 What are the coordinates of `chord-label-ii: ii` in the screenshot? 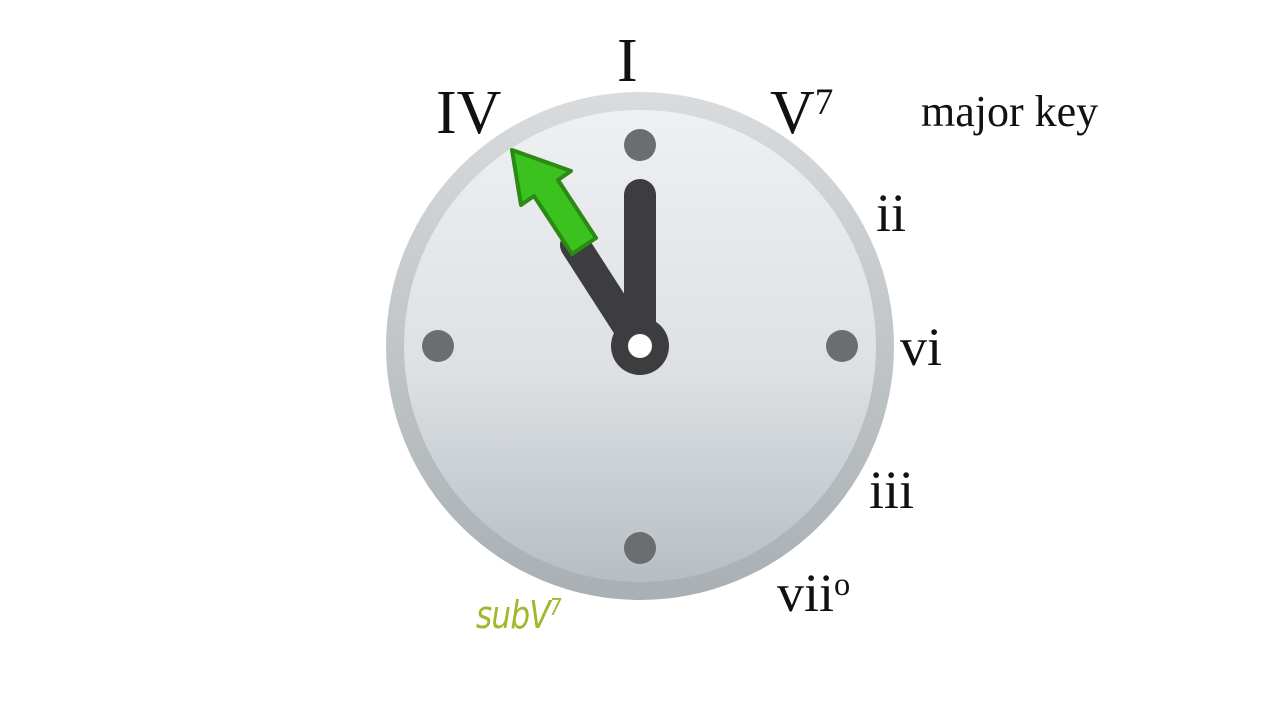 It's located at (891, 213).